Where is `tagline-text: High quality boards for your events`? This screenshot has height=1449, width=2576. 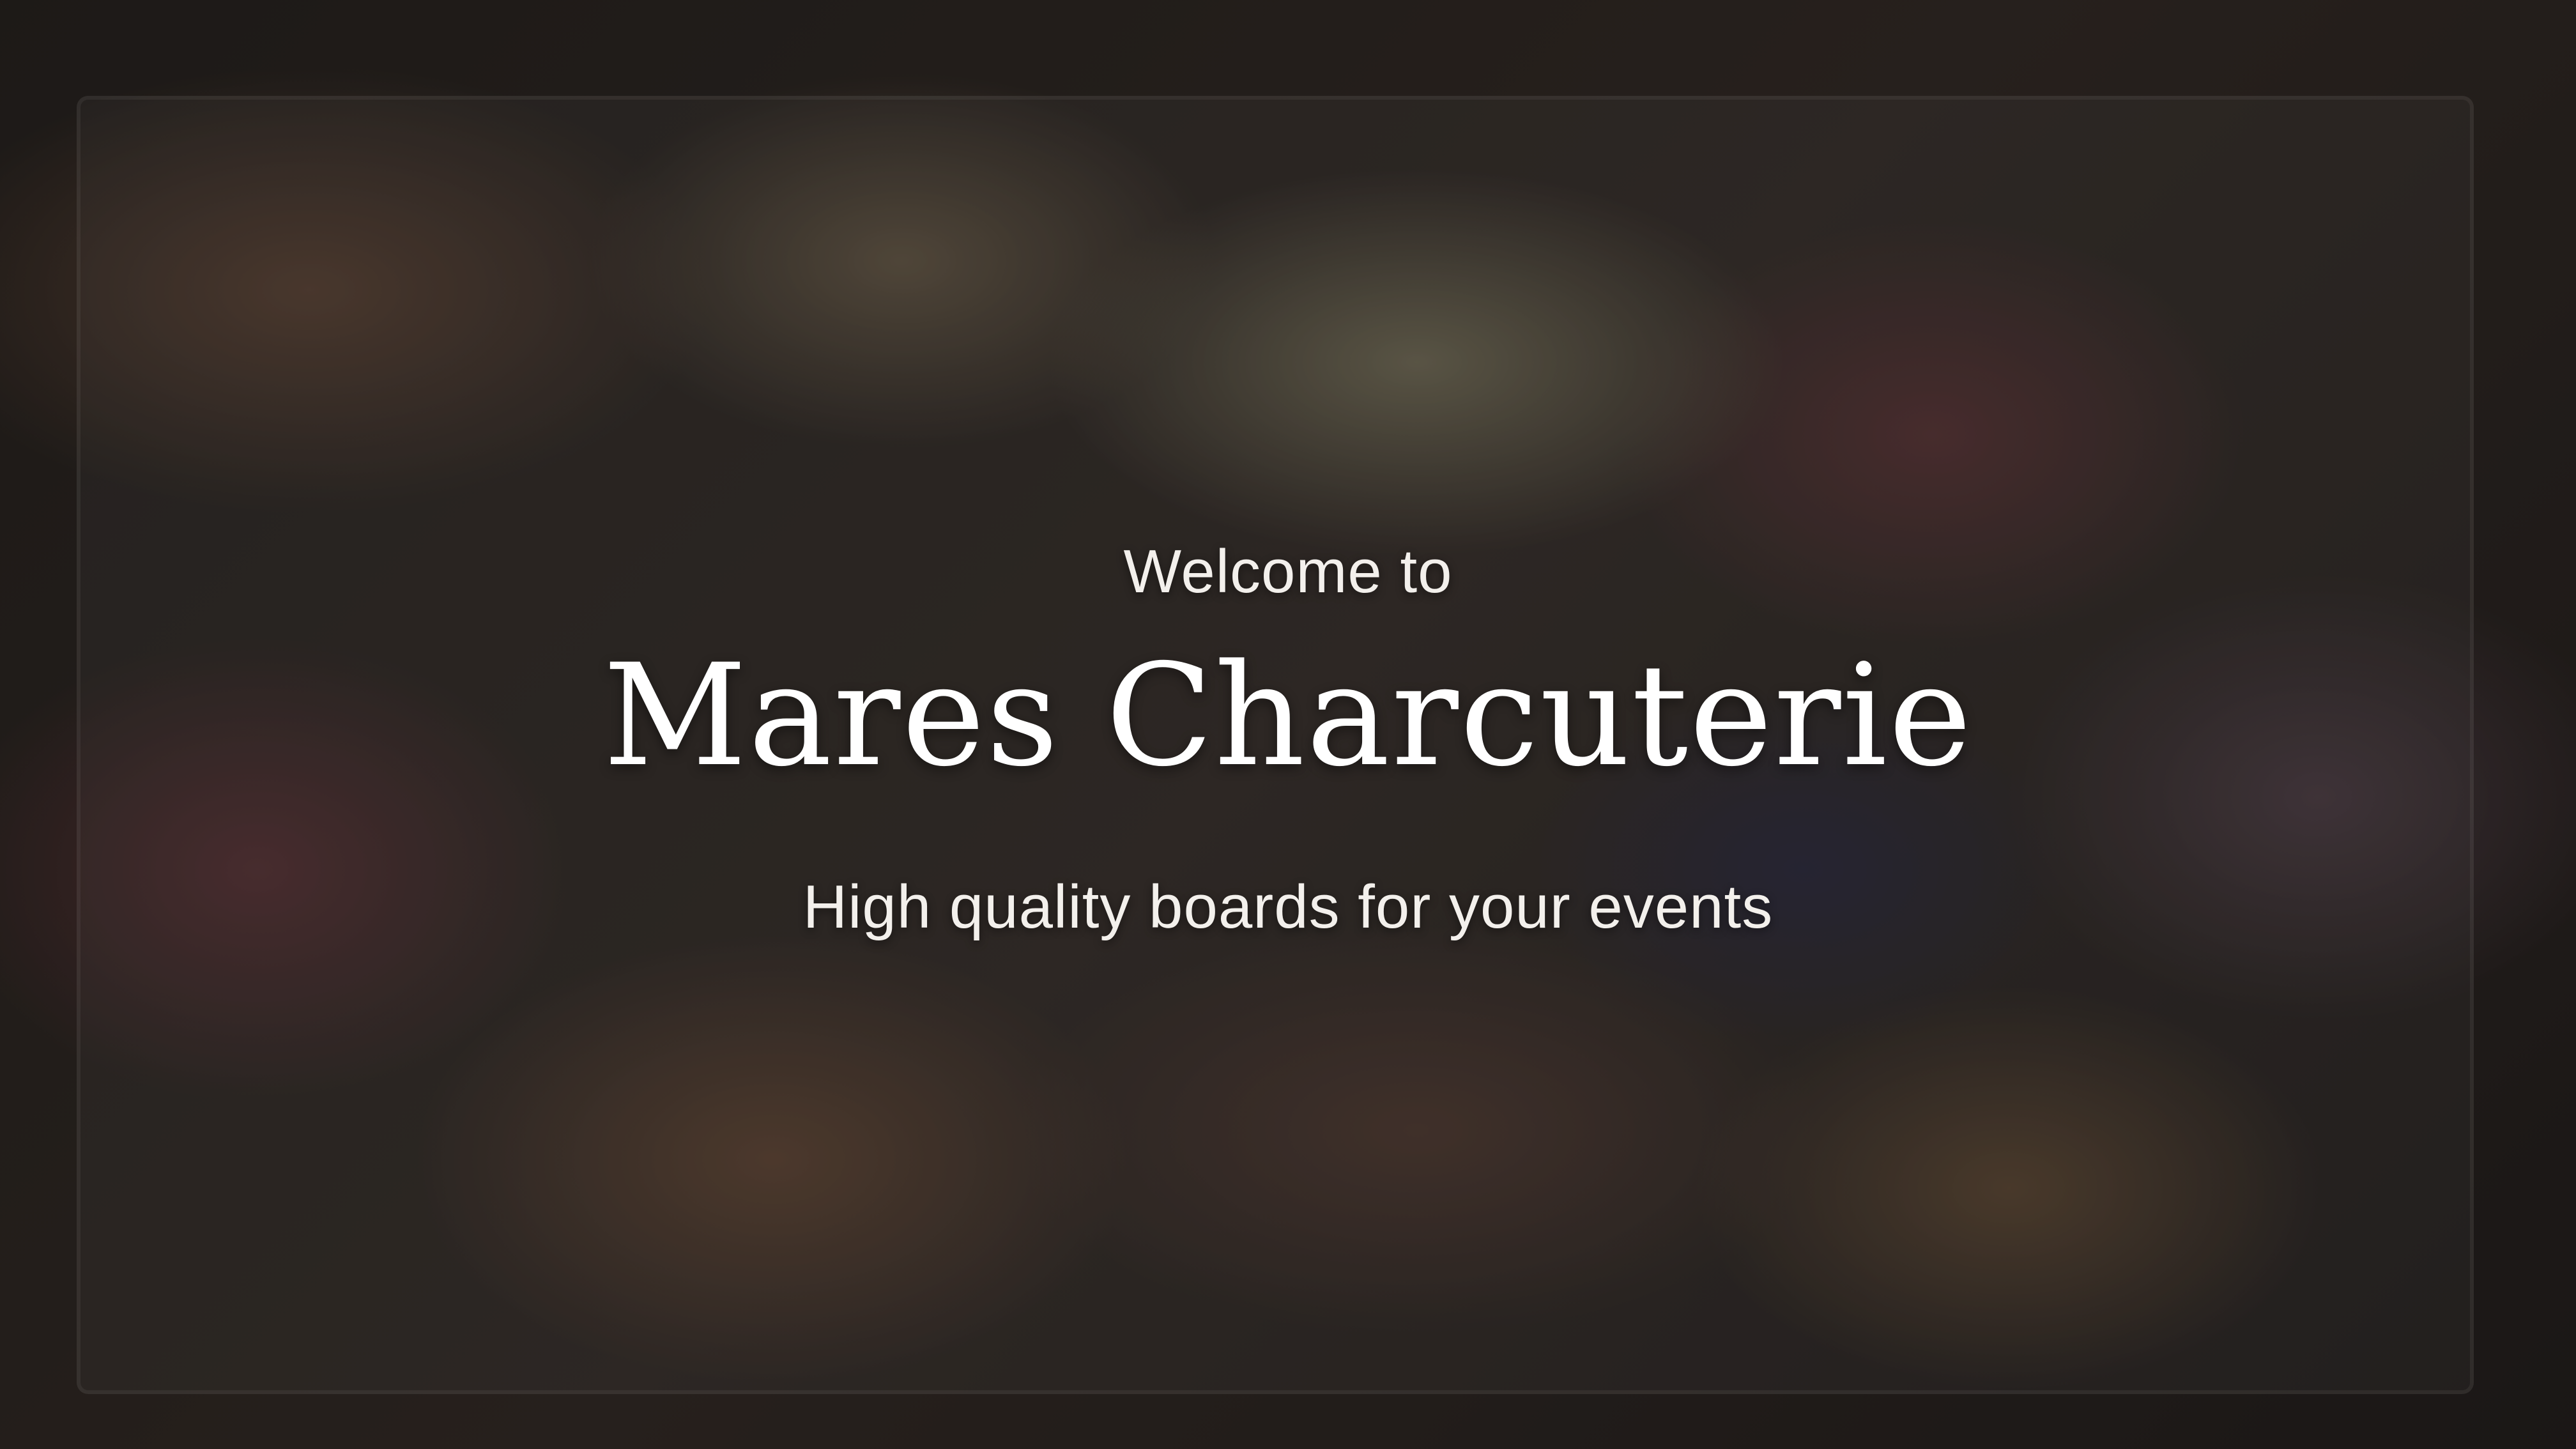
tagline-text: High quality boards for your events is located at coordinates (1288, 907).